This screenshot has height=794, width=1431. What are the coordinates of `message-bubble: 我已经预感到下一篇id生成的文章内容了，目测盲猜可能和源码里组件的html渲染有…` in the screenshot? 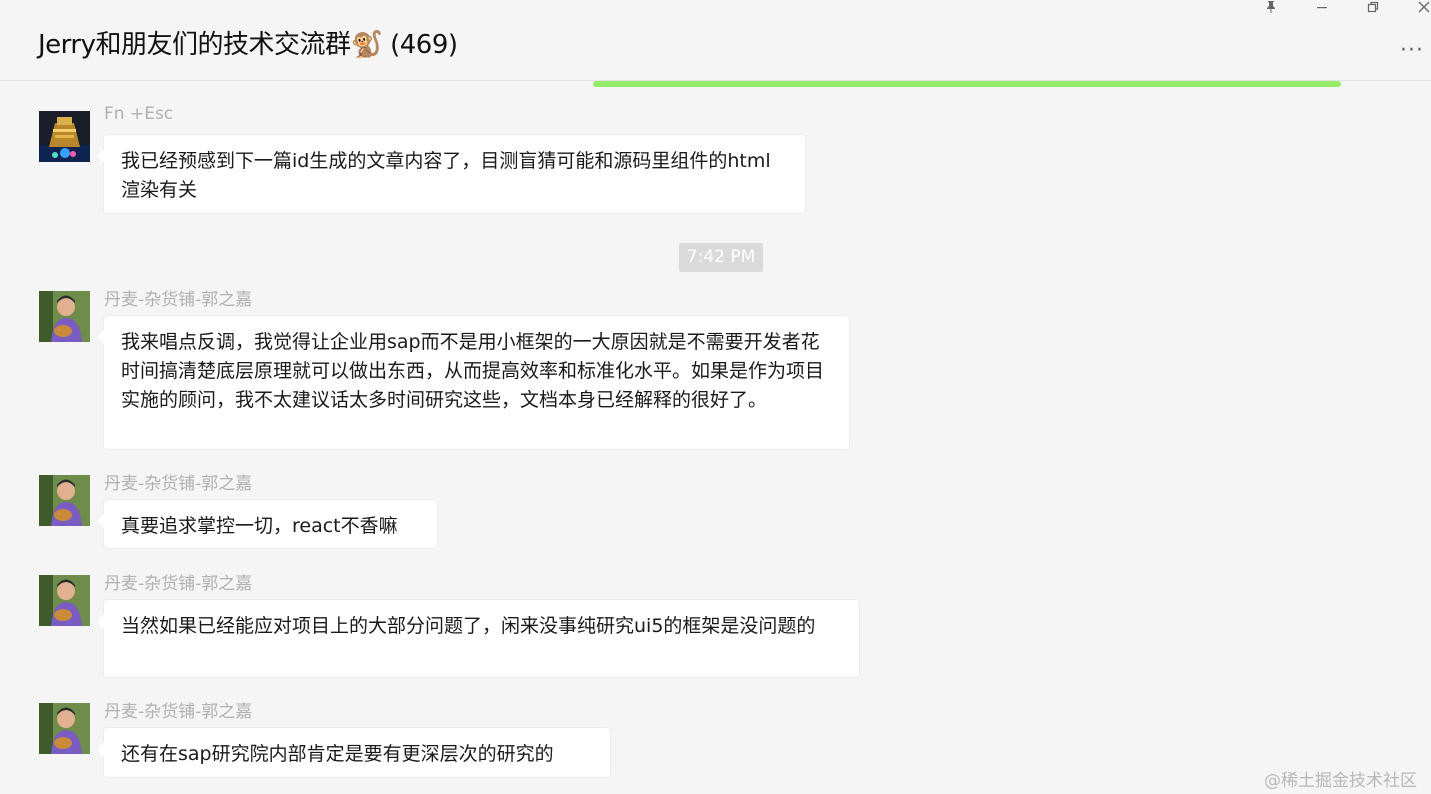 It's located at (451, 174).